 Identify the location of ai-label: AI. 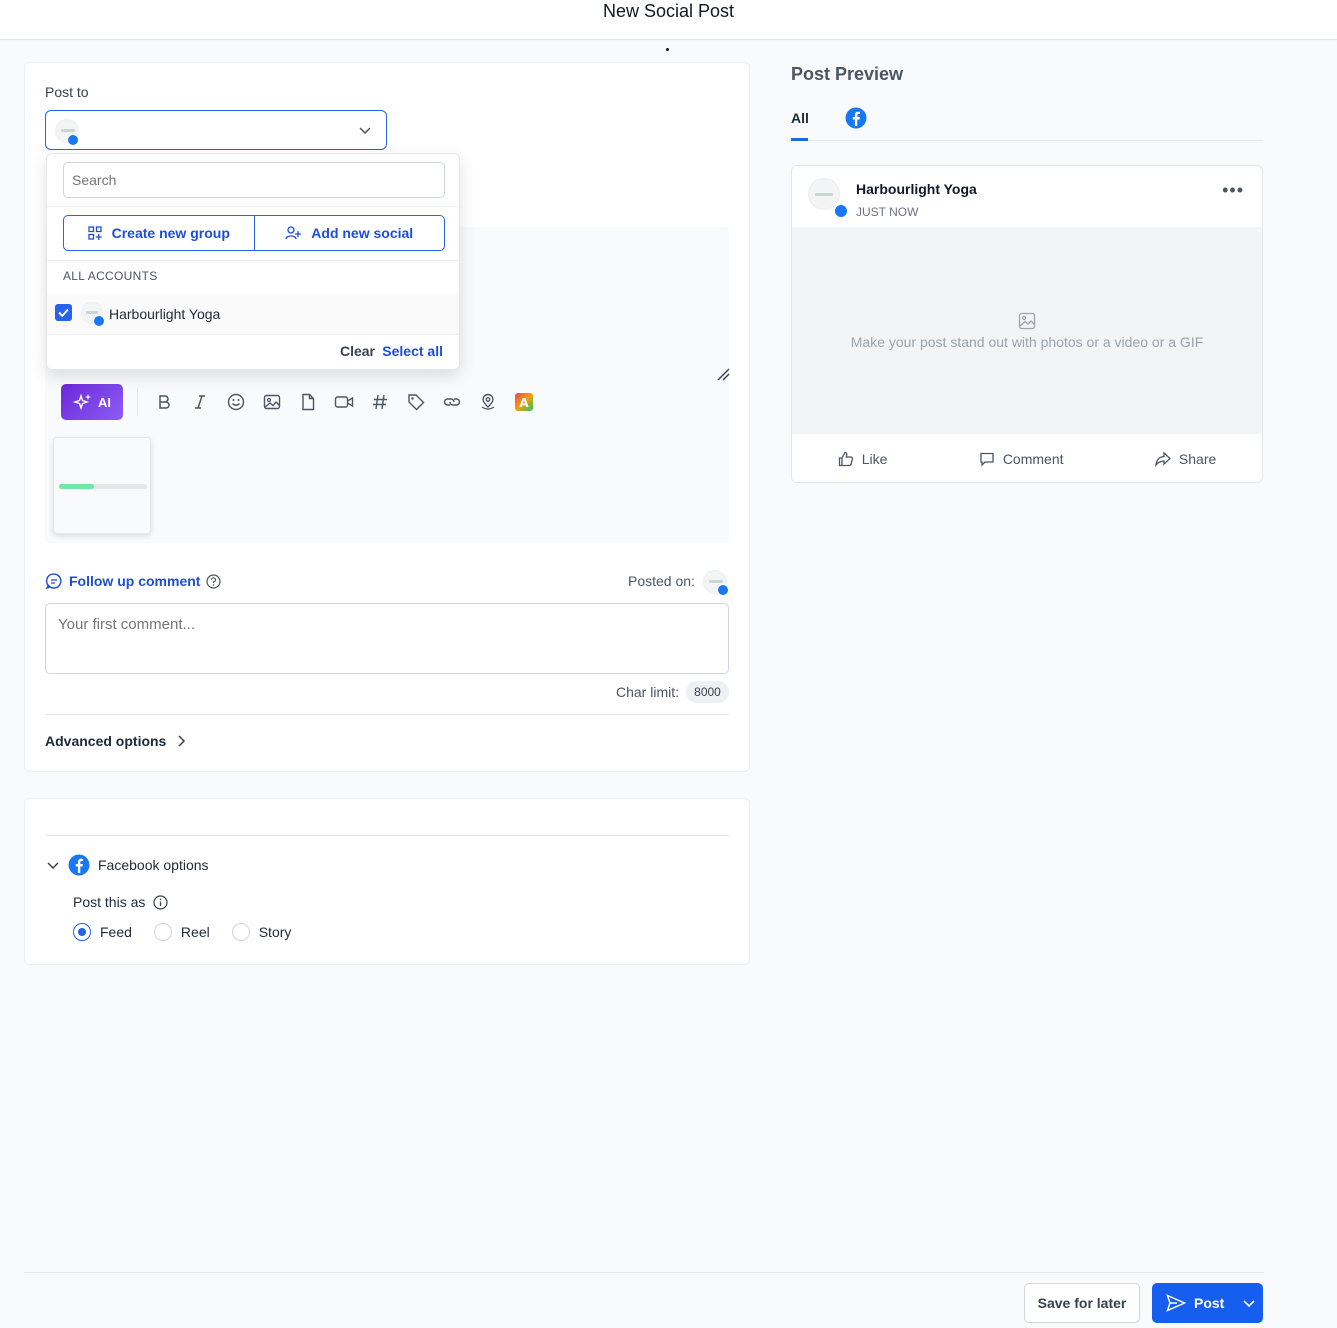
(104, 402).